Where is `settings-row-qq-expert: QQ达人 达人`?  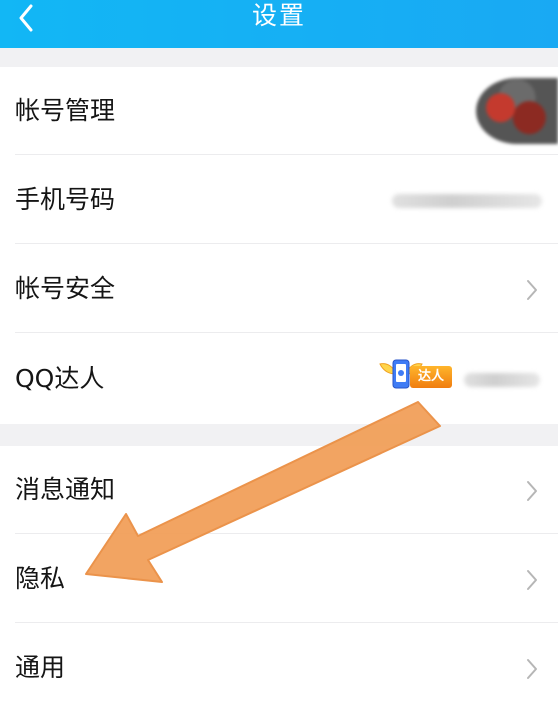
settings-row-qq-expert: QQ达人 达人 is located at coordinates (279, 379).